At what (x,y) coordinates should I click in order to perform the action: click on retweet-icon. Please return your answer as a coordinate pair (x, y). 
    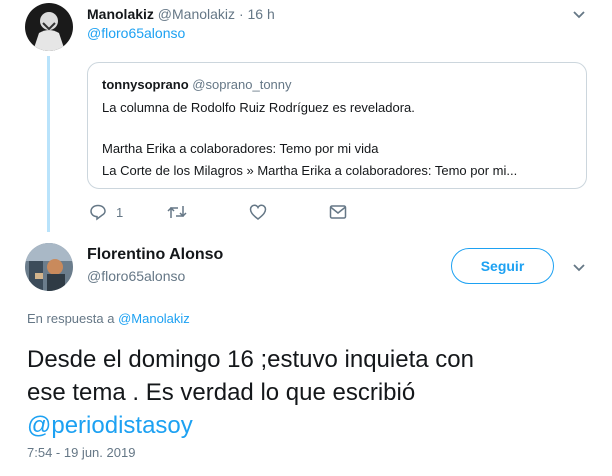
    Looking at the image, I should click on (177, 212).